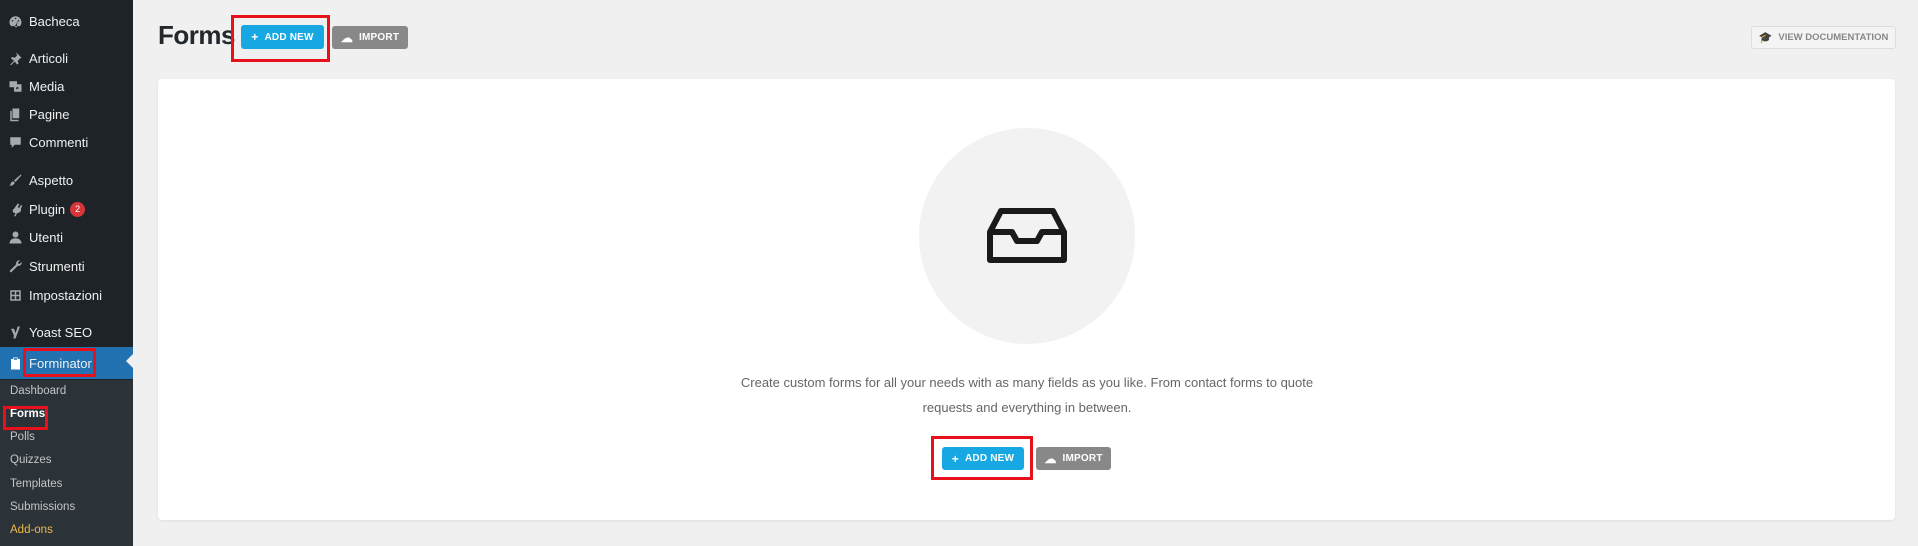  I want to click on add-new-button: + ADD NEW, so click(282, 37).